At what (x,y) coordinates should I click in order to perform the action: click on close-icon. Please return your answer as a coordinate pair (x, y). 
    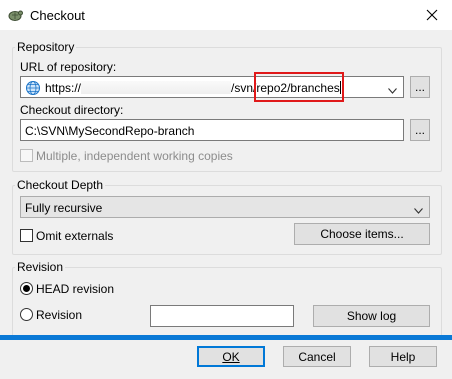
    Looking at the image, I should click on (432, 15).